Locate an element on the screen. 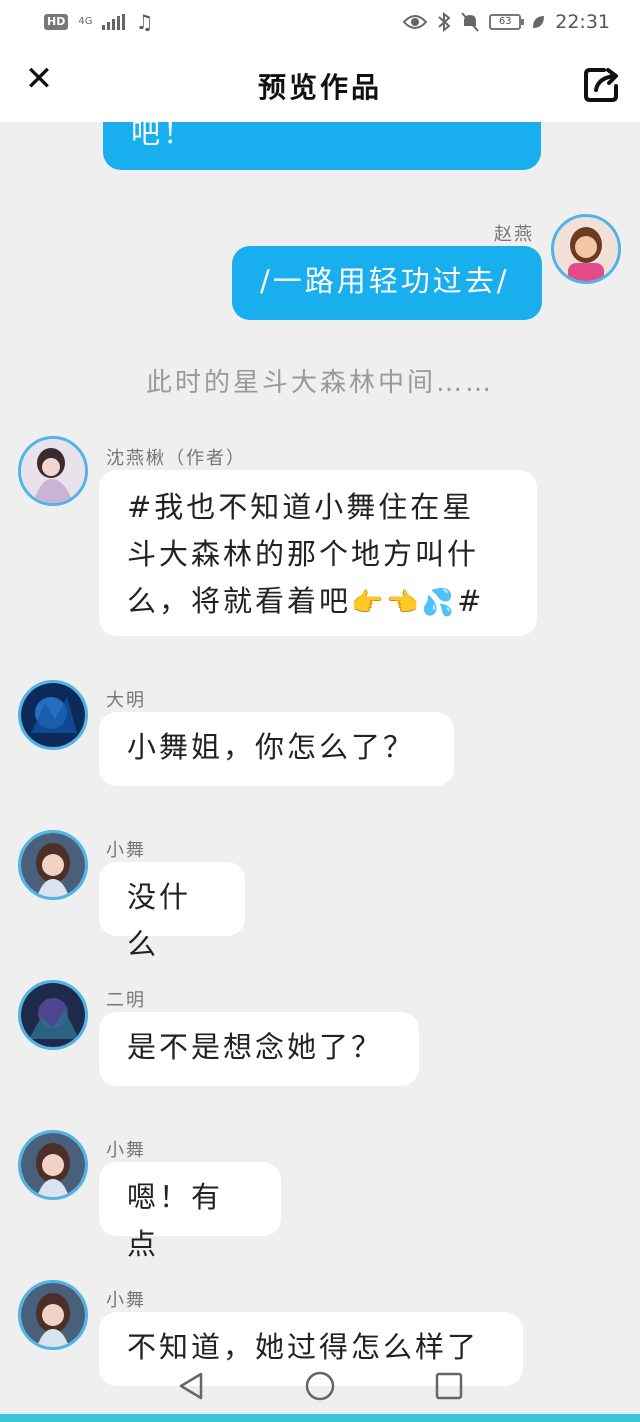 The width and height of the screenshot is (640, 1422). message-bubble: 是不是想念她了？ is located at coordinates (259, 1049).